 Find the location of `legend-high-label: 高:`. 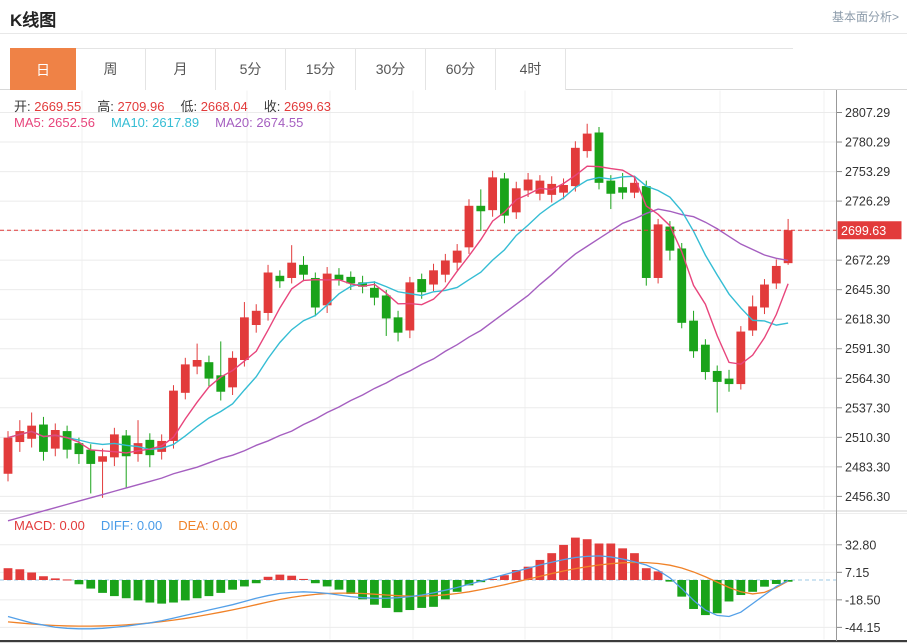

legend-high-label: 高: is located at coordinates (105, 106).